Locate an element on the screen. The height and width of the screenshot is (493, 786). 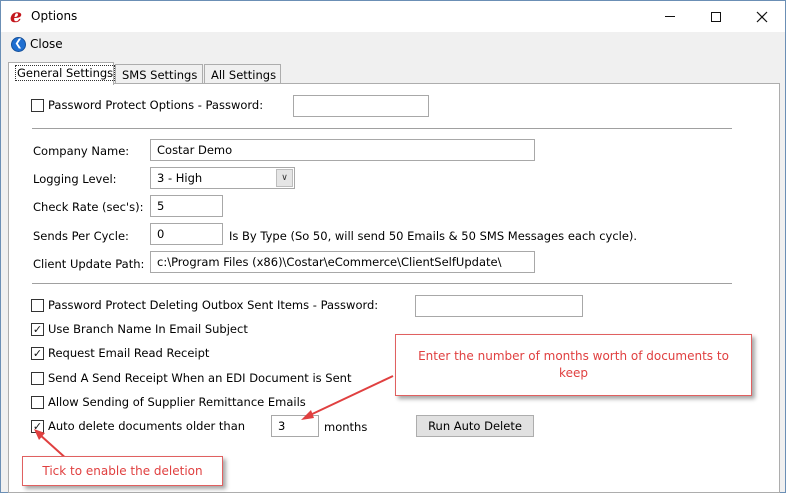
tab-general-settings: General Settings is located at coordinates (61, 73).